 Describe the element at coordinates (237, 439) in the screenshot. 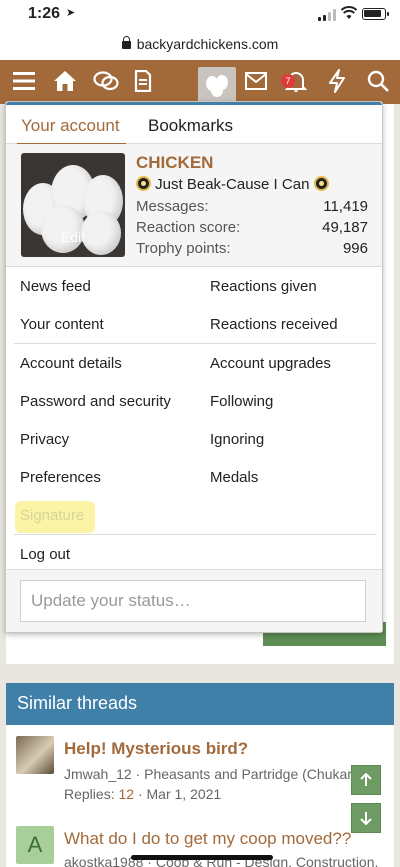

I see `menu-ignoring: Ignoring` at that location.